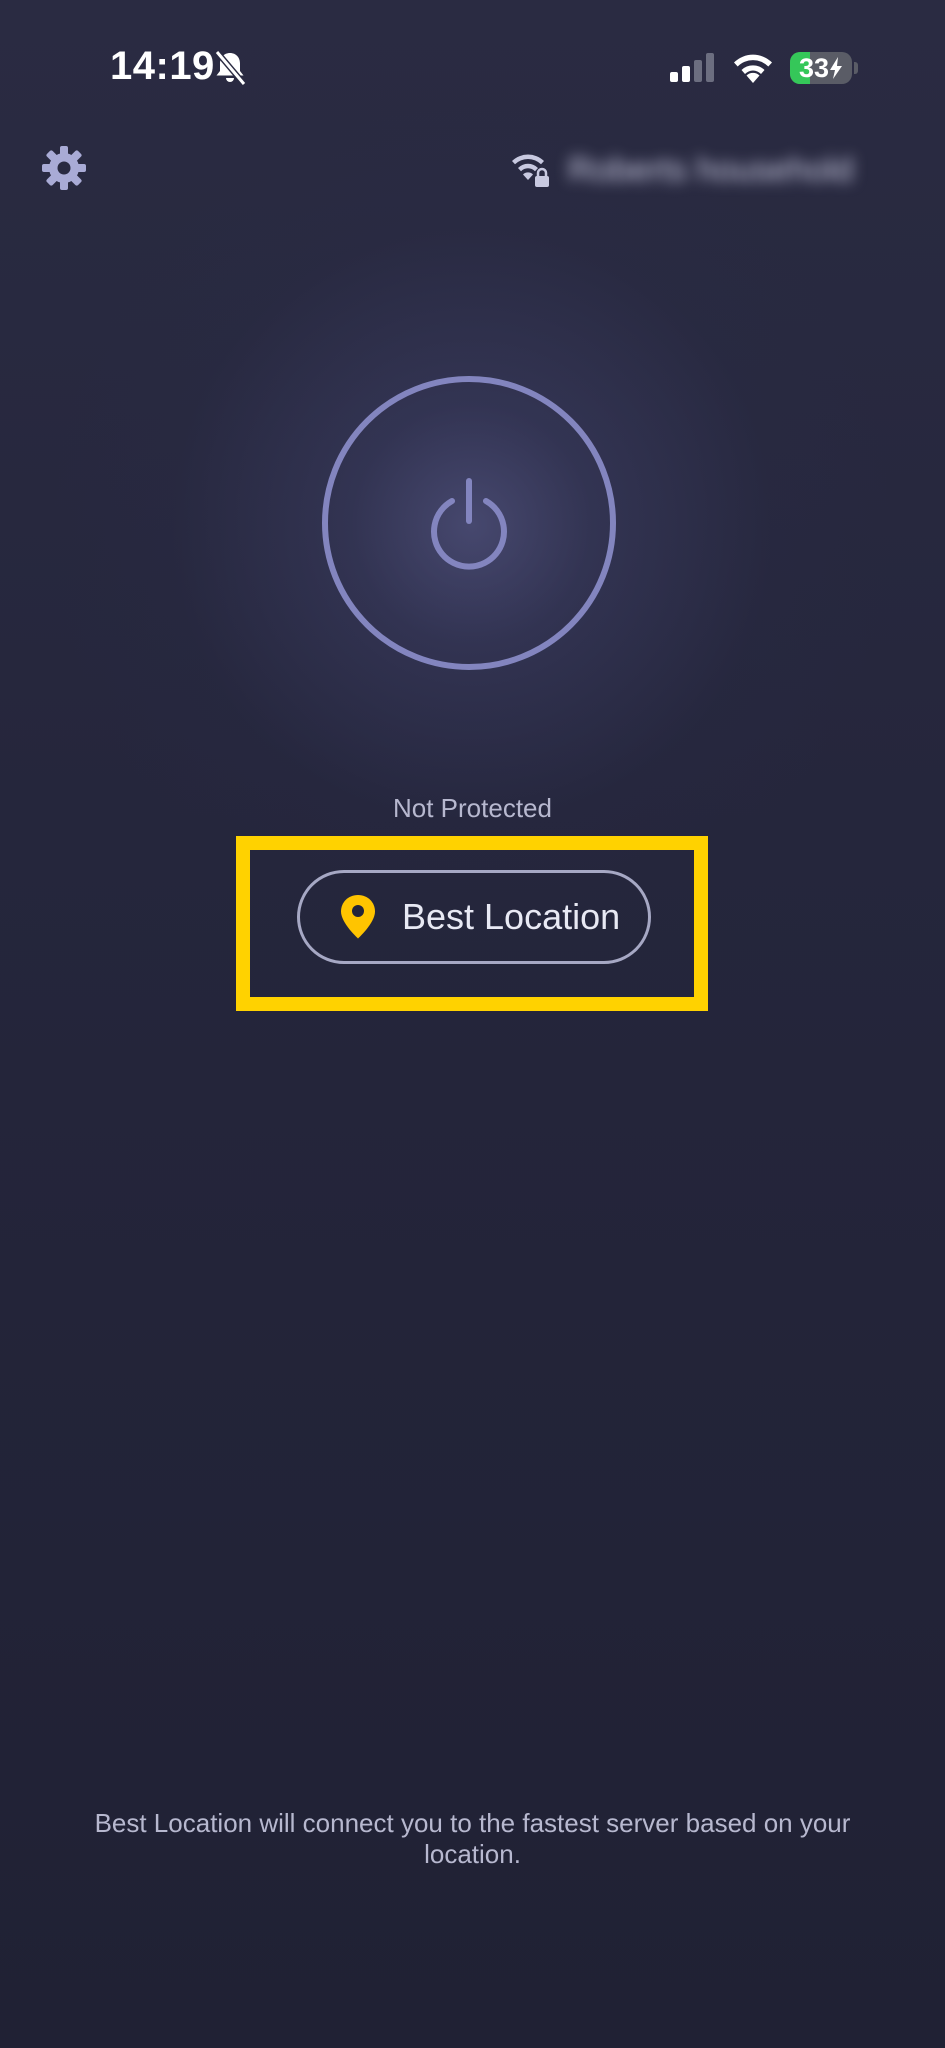 The height and width of the screenshot is (2048, 945). I want to click on power-icon, so click(469, 524).